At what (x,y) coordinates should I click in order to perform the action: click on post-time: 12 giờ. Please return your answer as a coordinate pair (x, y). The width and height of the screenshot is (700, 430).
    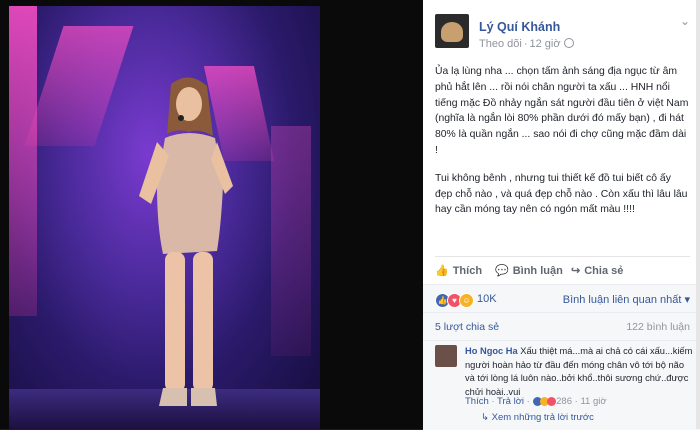
    Looking at the image, I should click on (544, 44).